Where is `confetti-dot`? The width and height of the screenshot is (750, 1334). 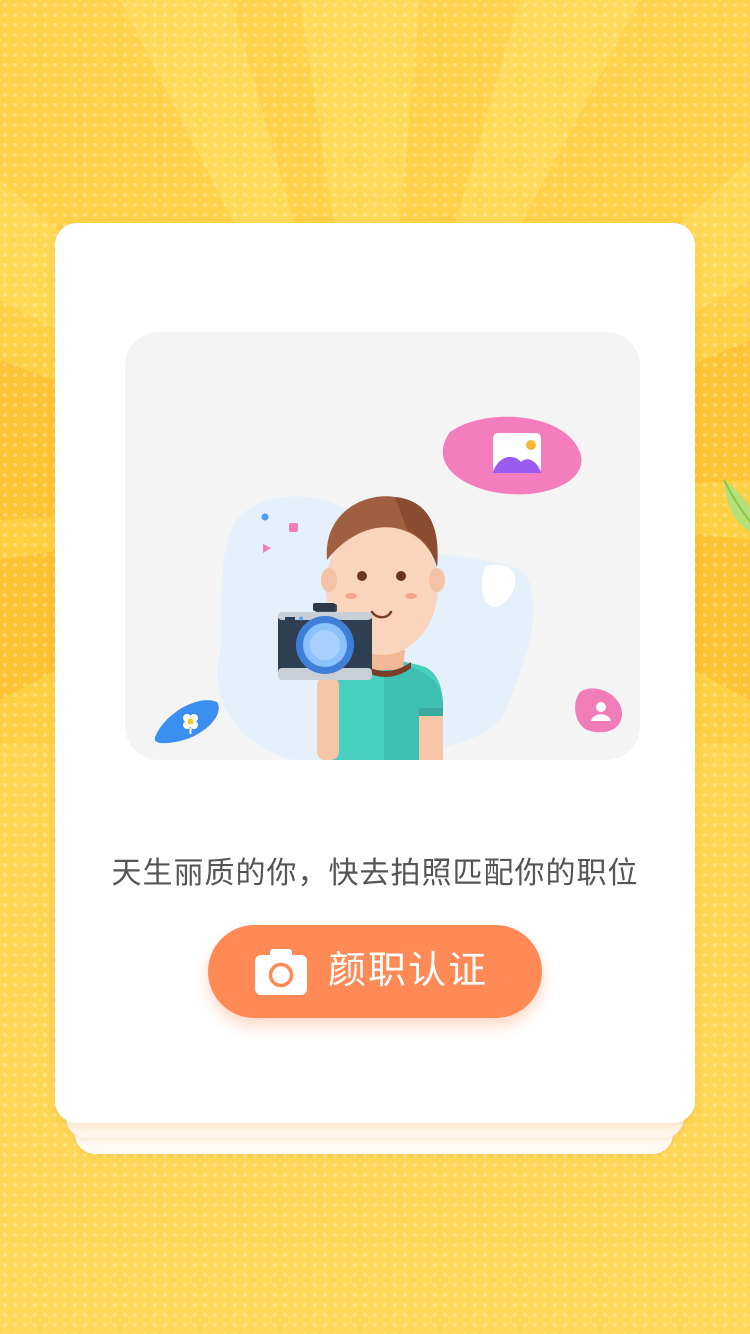
confetti-dot is located at coordinates (265, 517).